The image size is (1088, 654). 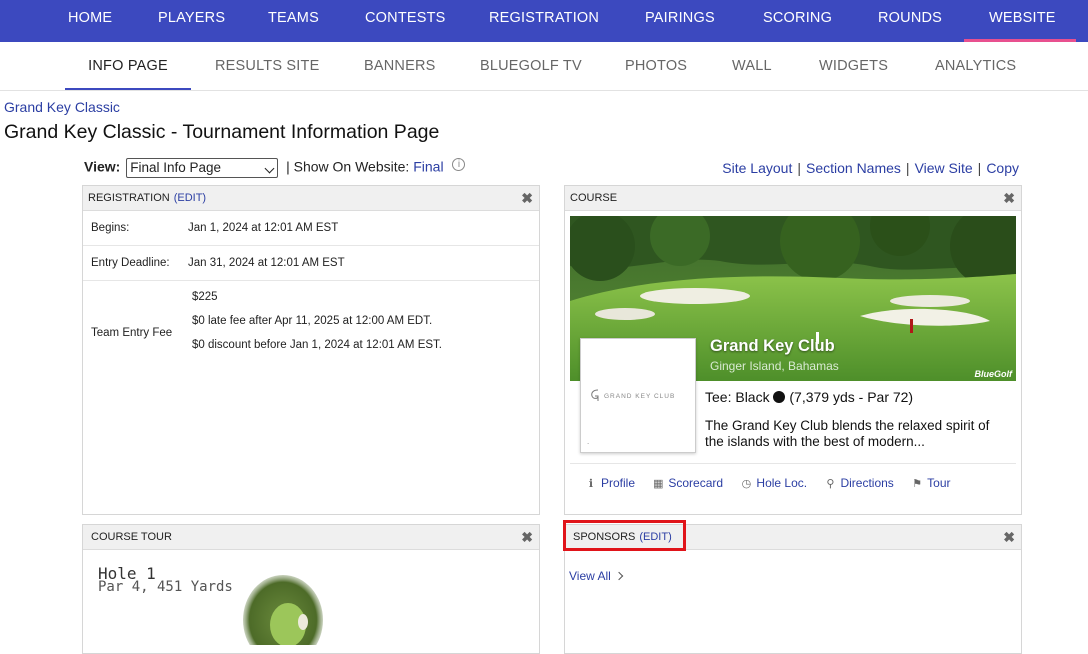 I want to click on copy-link: Copy, so click(x=1002, y=168).